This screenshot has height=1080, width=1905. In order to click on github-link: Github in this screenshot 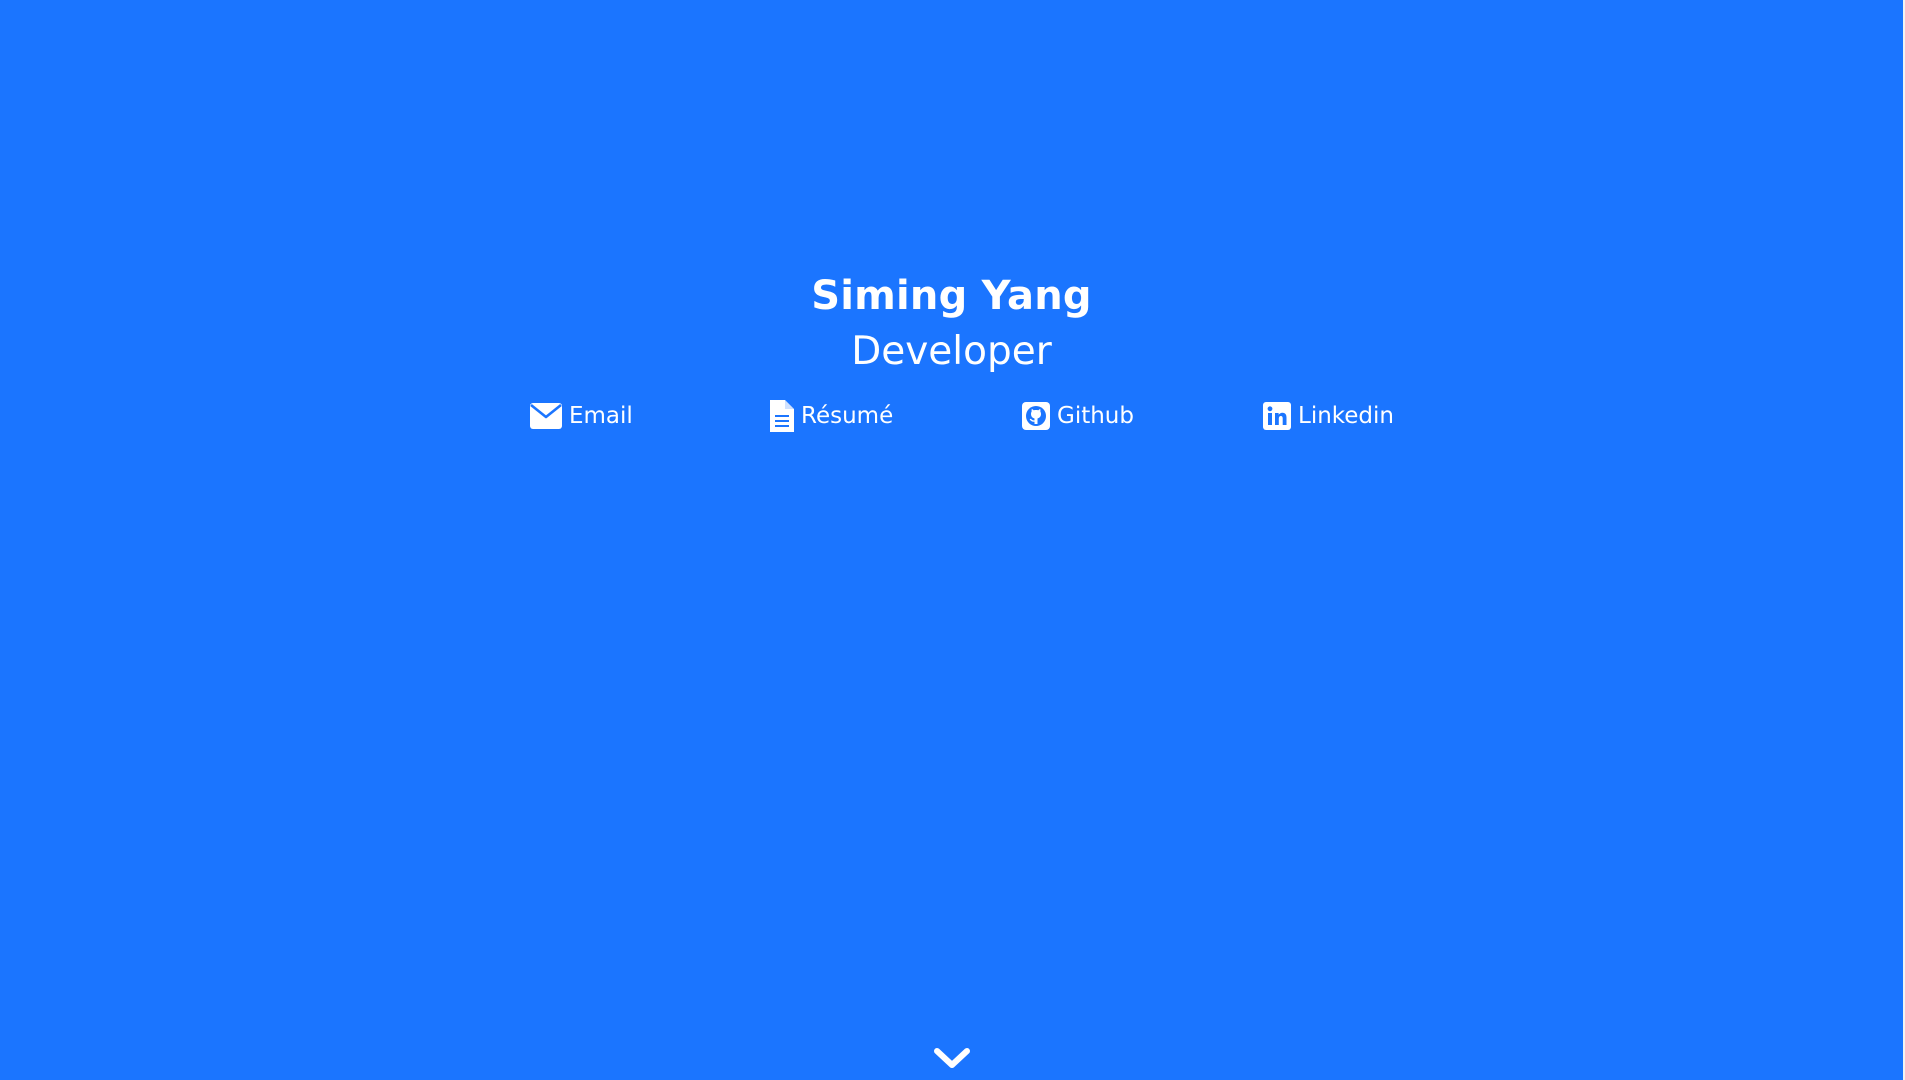, I will do `click(1078, 416)`.